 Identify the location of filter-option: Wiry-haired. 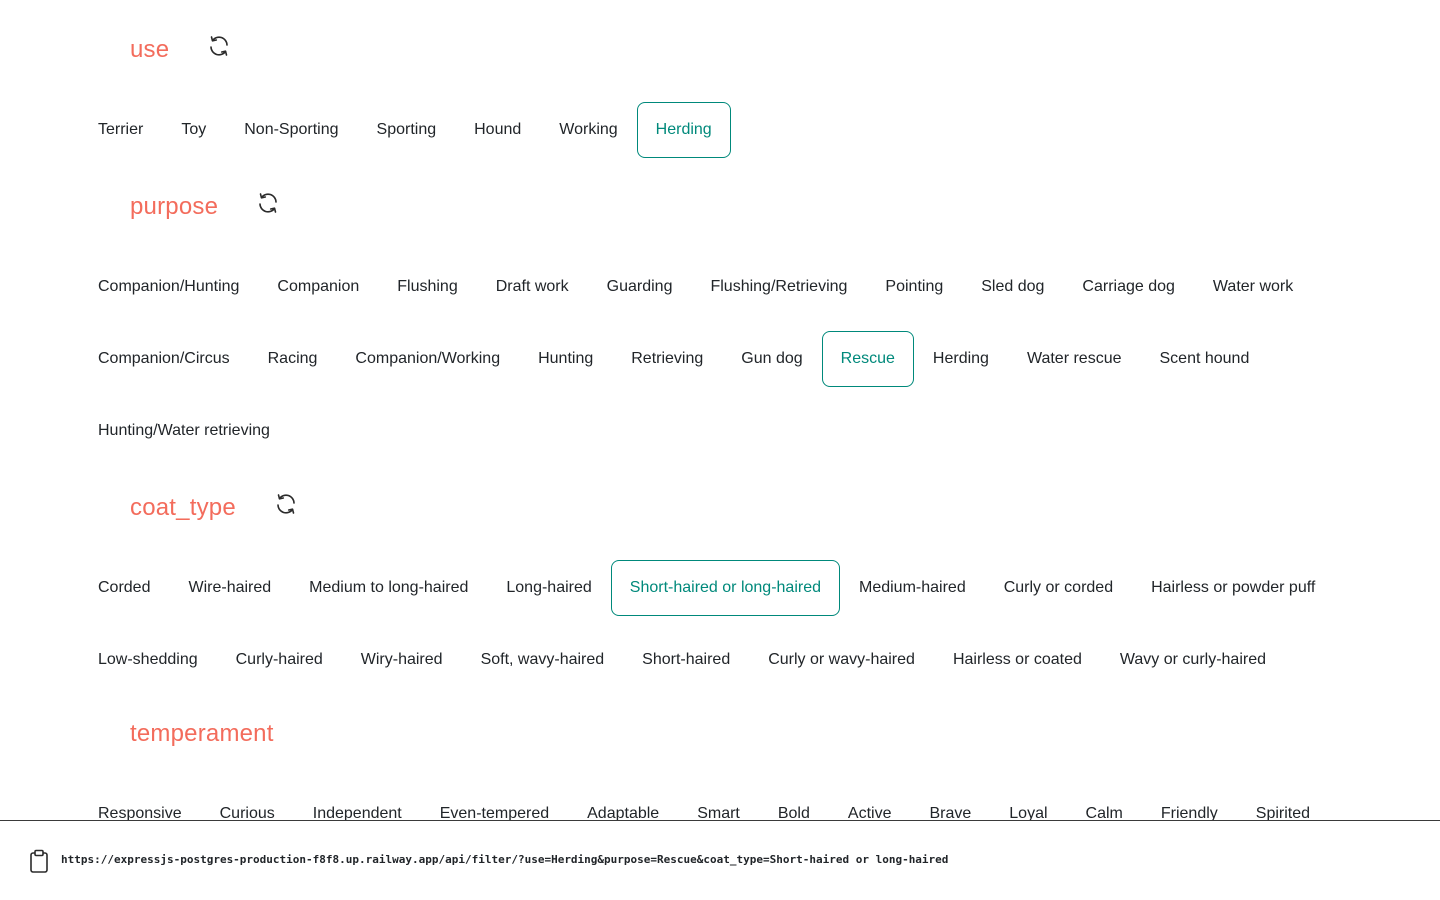
(402, 660).